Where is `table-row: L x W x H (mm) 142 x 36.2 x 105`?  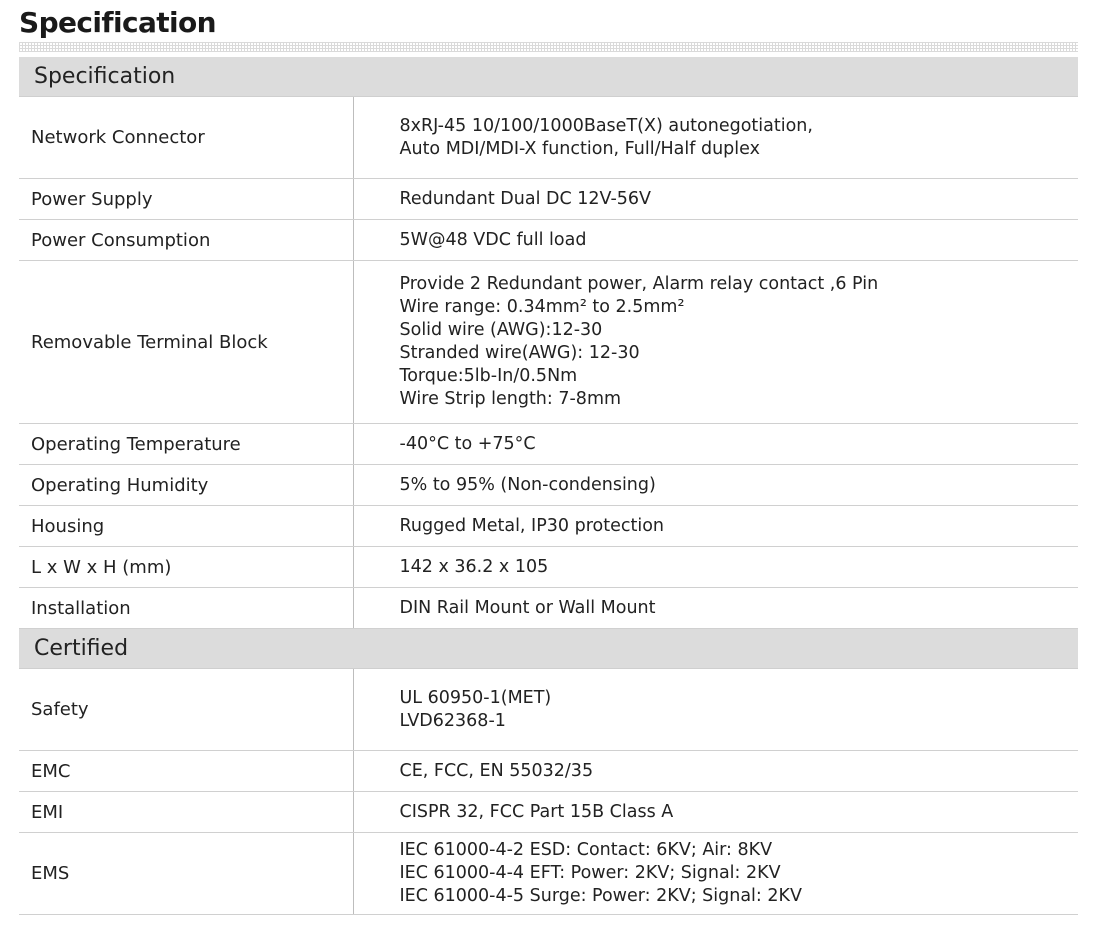
table-row: L x W x H (mm) 142 x 36.2 x 105 is located at coordinates (548, 567).